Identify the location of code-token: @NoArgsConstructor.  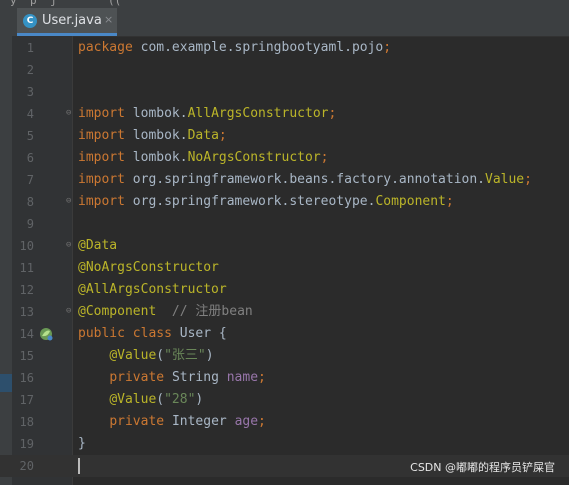
(148, 267).